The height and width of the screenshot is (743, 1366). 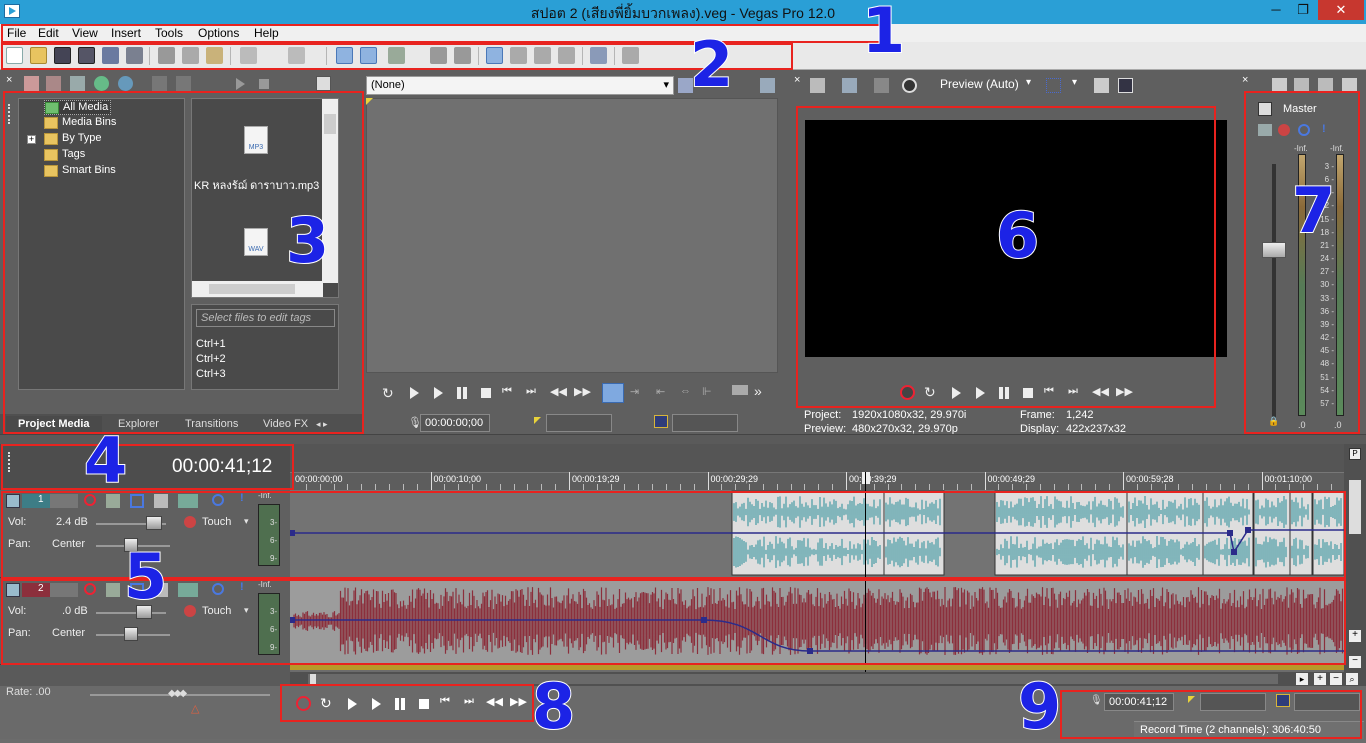 I want to click on automation-dropdown-icon: ▾, so click(x=246, y=521).